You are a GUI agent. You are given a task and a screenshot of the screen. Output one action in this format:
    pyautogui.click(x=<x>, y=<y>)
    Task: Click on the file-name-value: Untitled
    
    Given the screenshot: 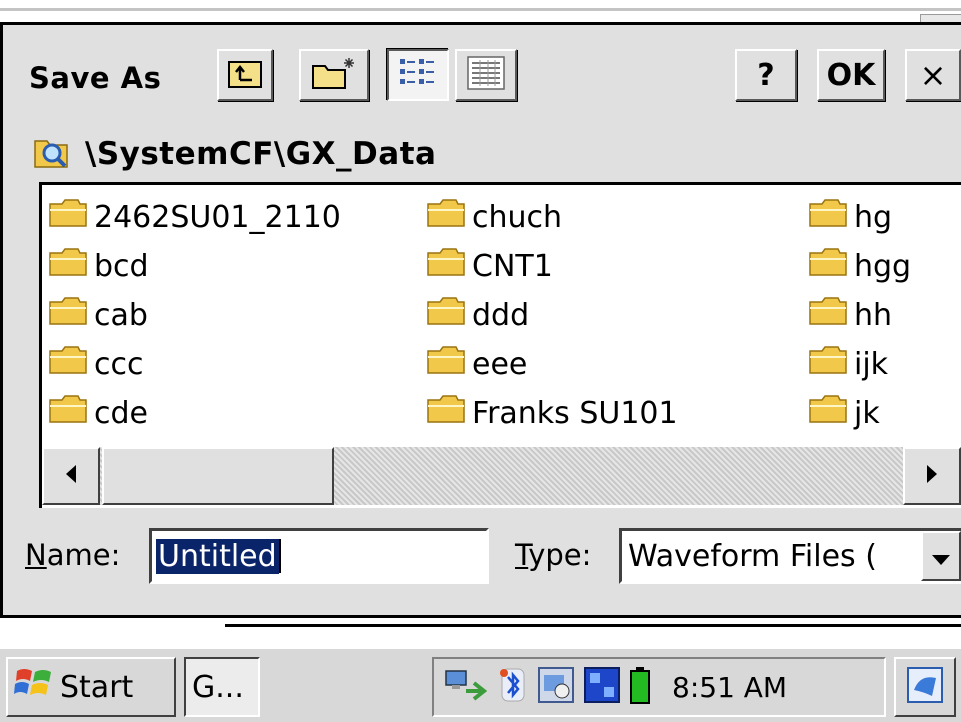 What is the action you would take?
    pyautogui.click(x=217, y=556)
    